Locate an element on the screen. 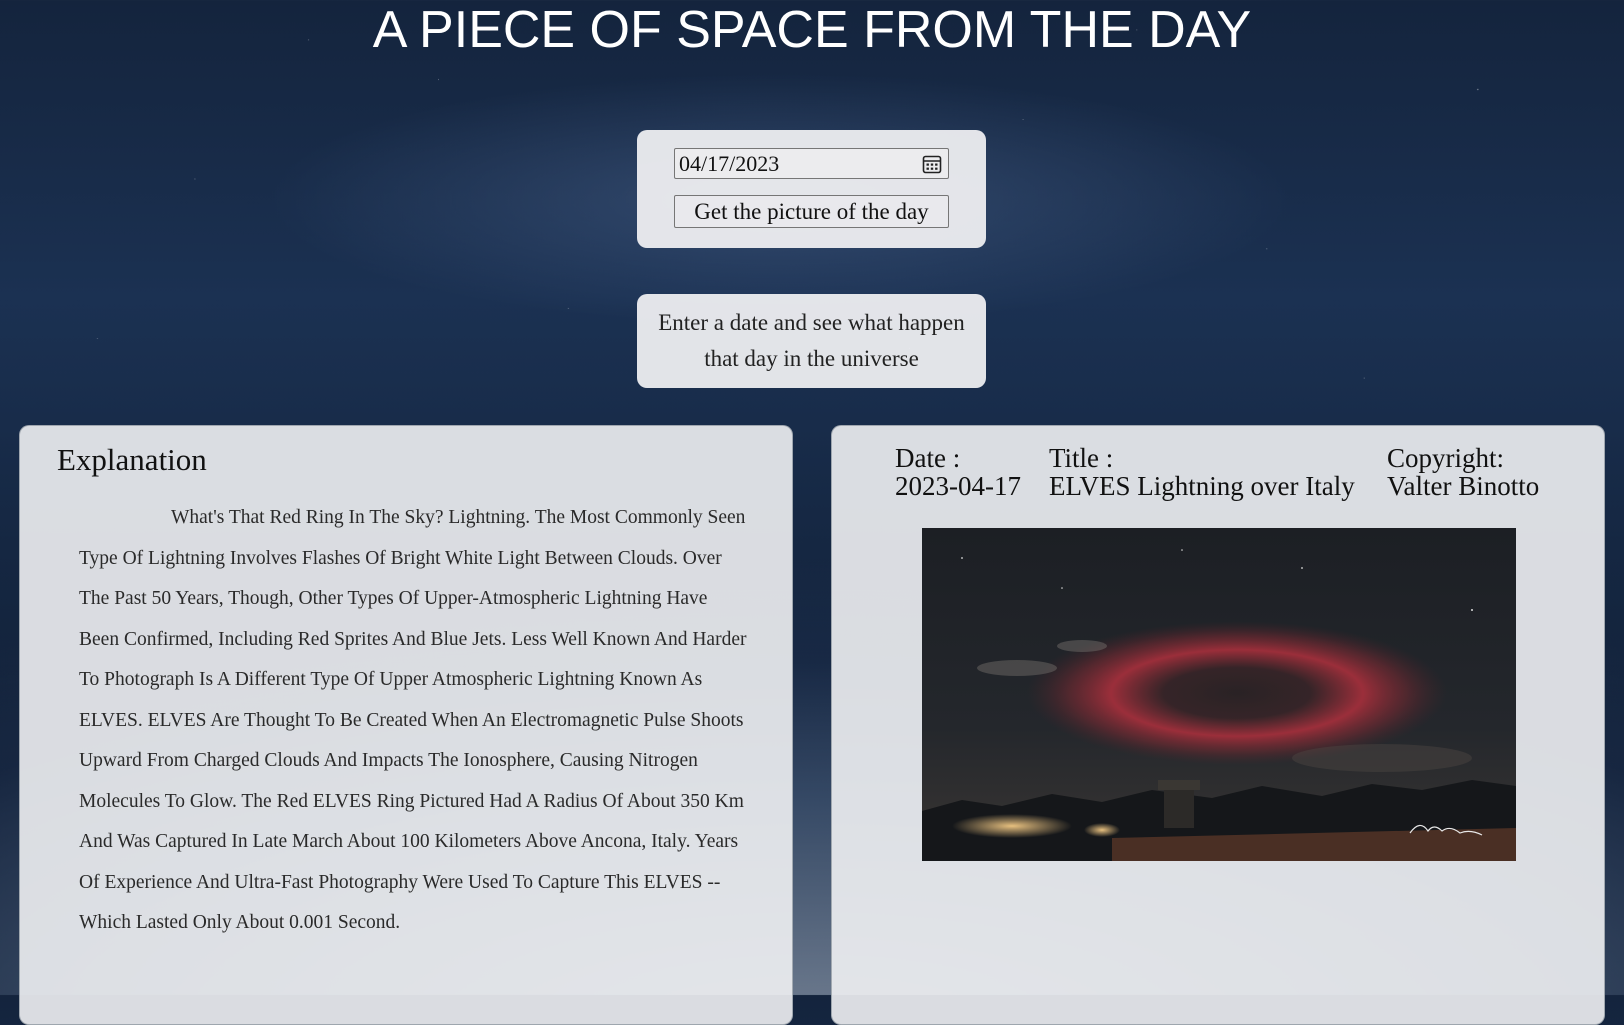 This screenshot has width=1624, height=1025. date-form: Get the picture of the day is located at coordinates (811, 189).